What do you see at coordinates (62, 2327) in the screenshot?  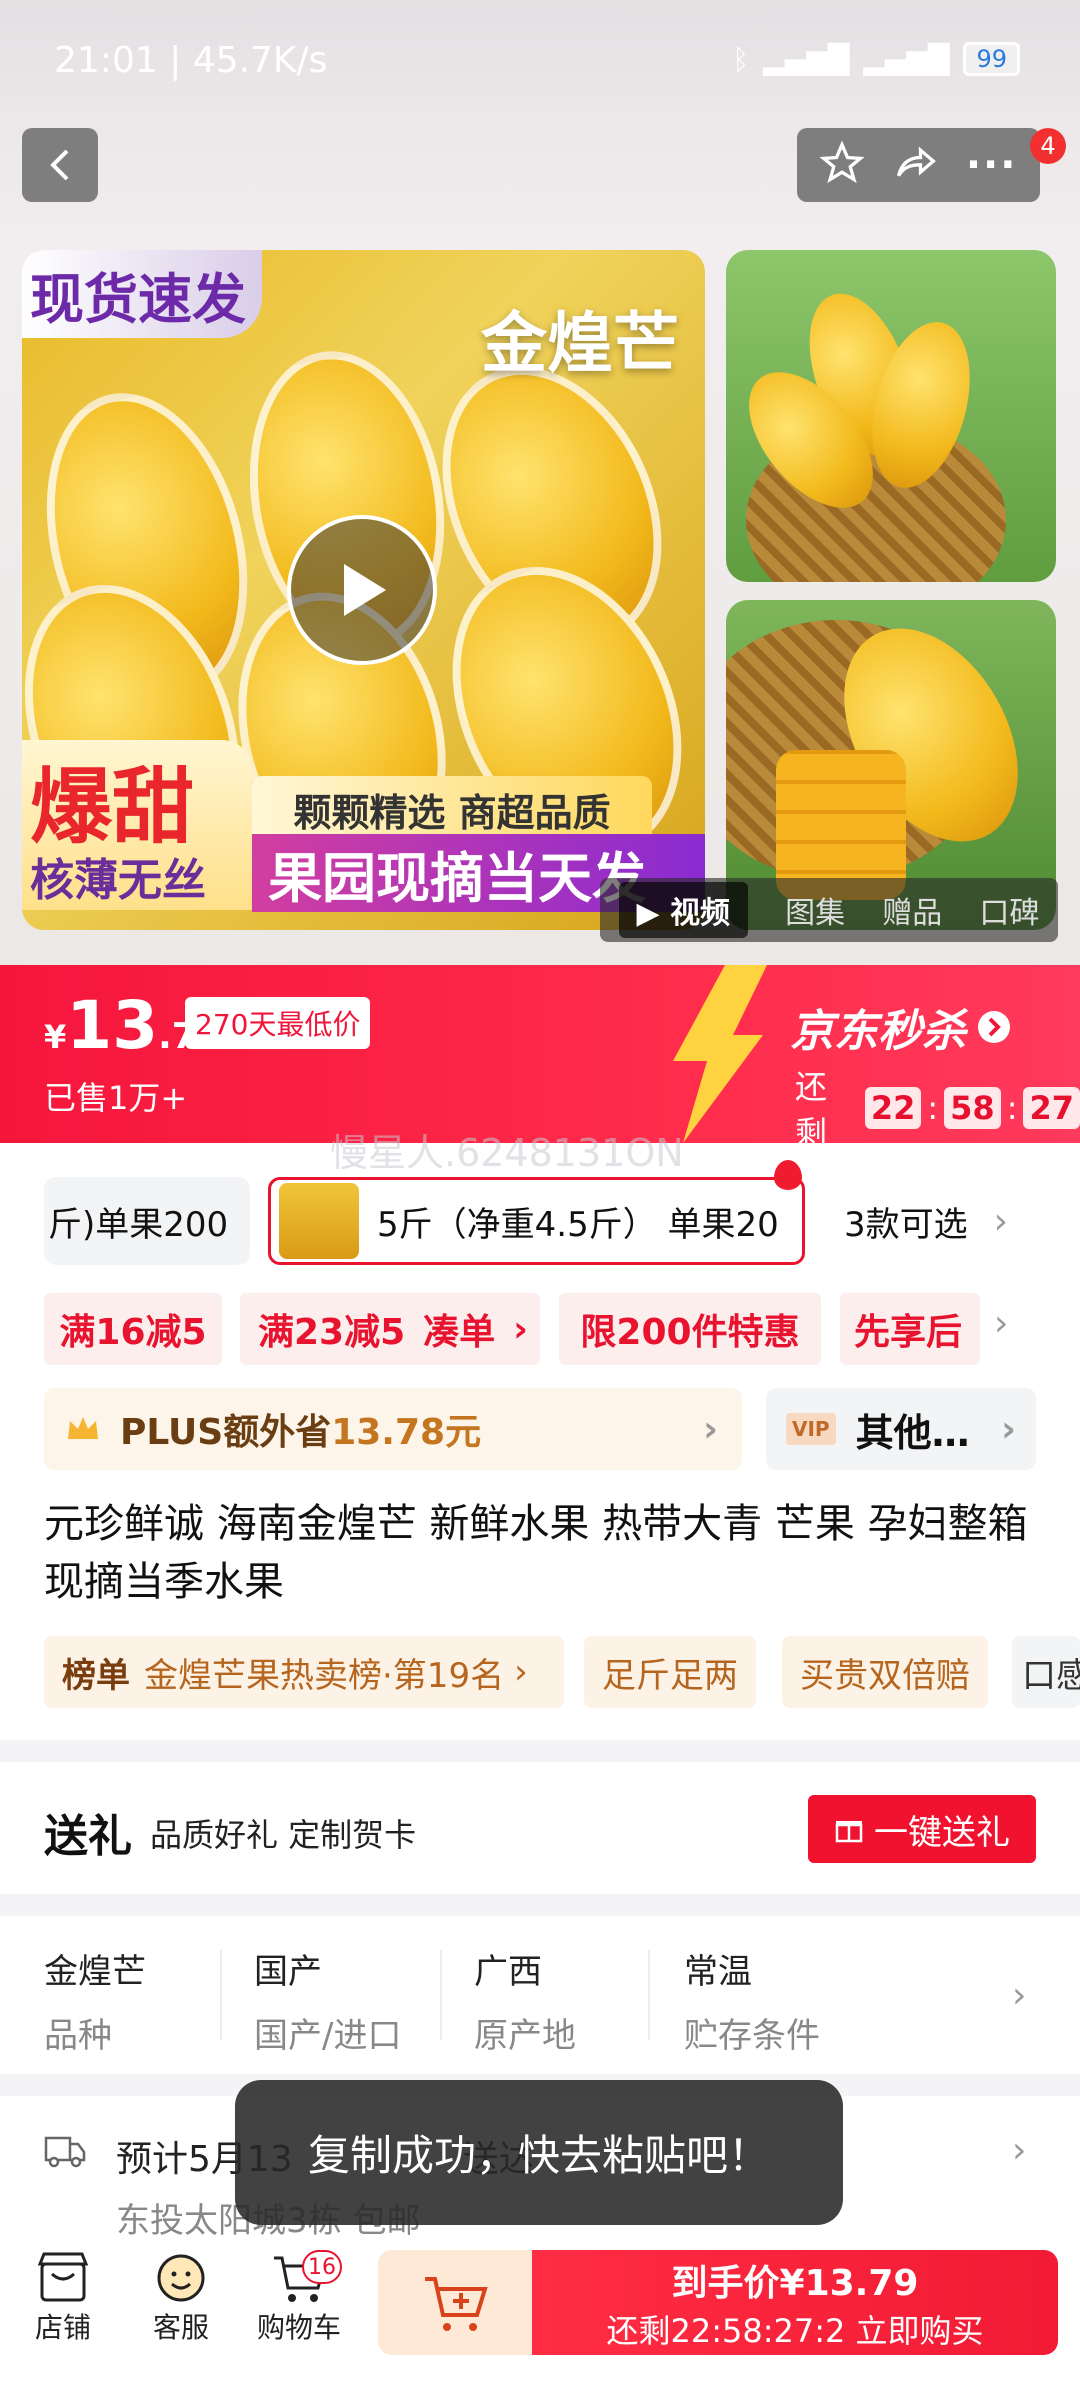 I see `shop-label: 店铺` at bounding box center [62, 2327].